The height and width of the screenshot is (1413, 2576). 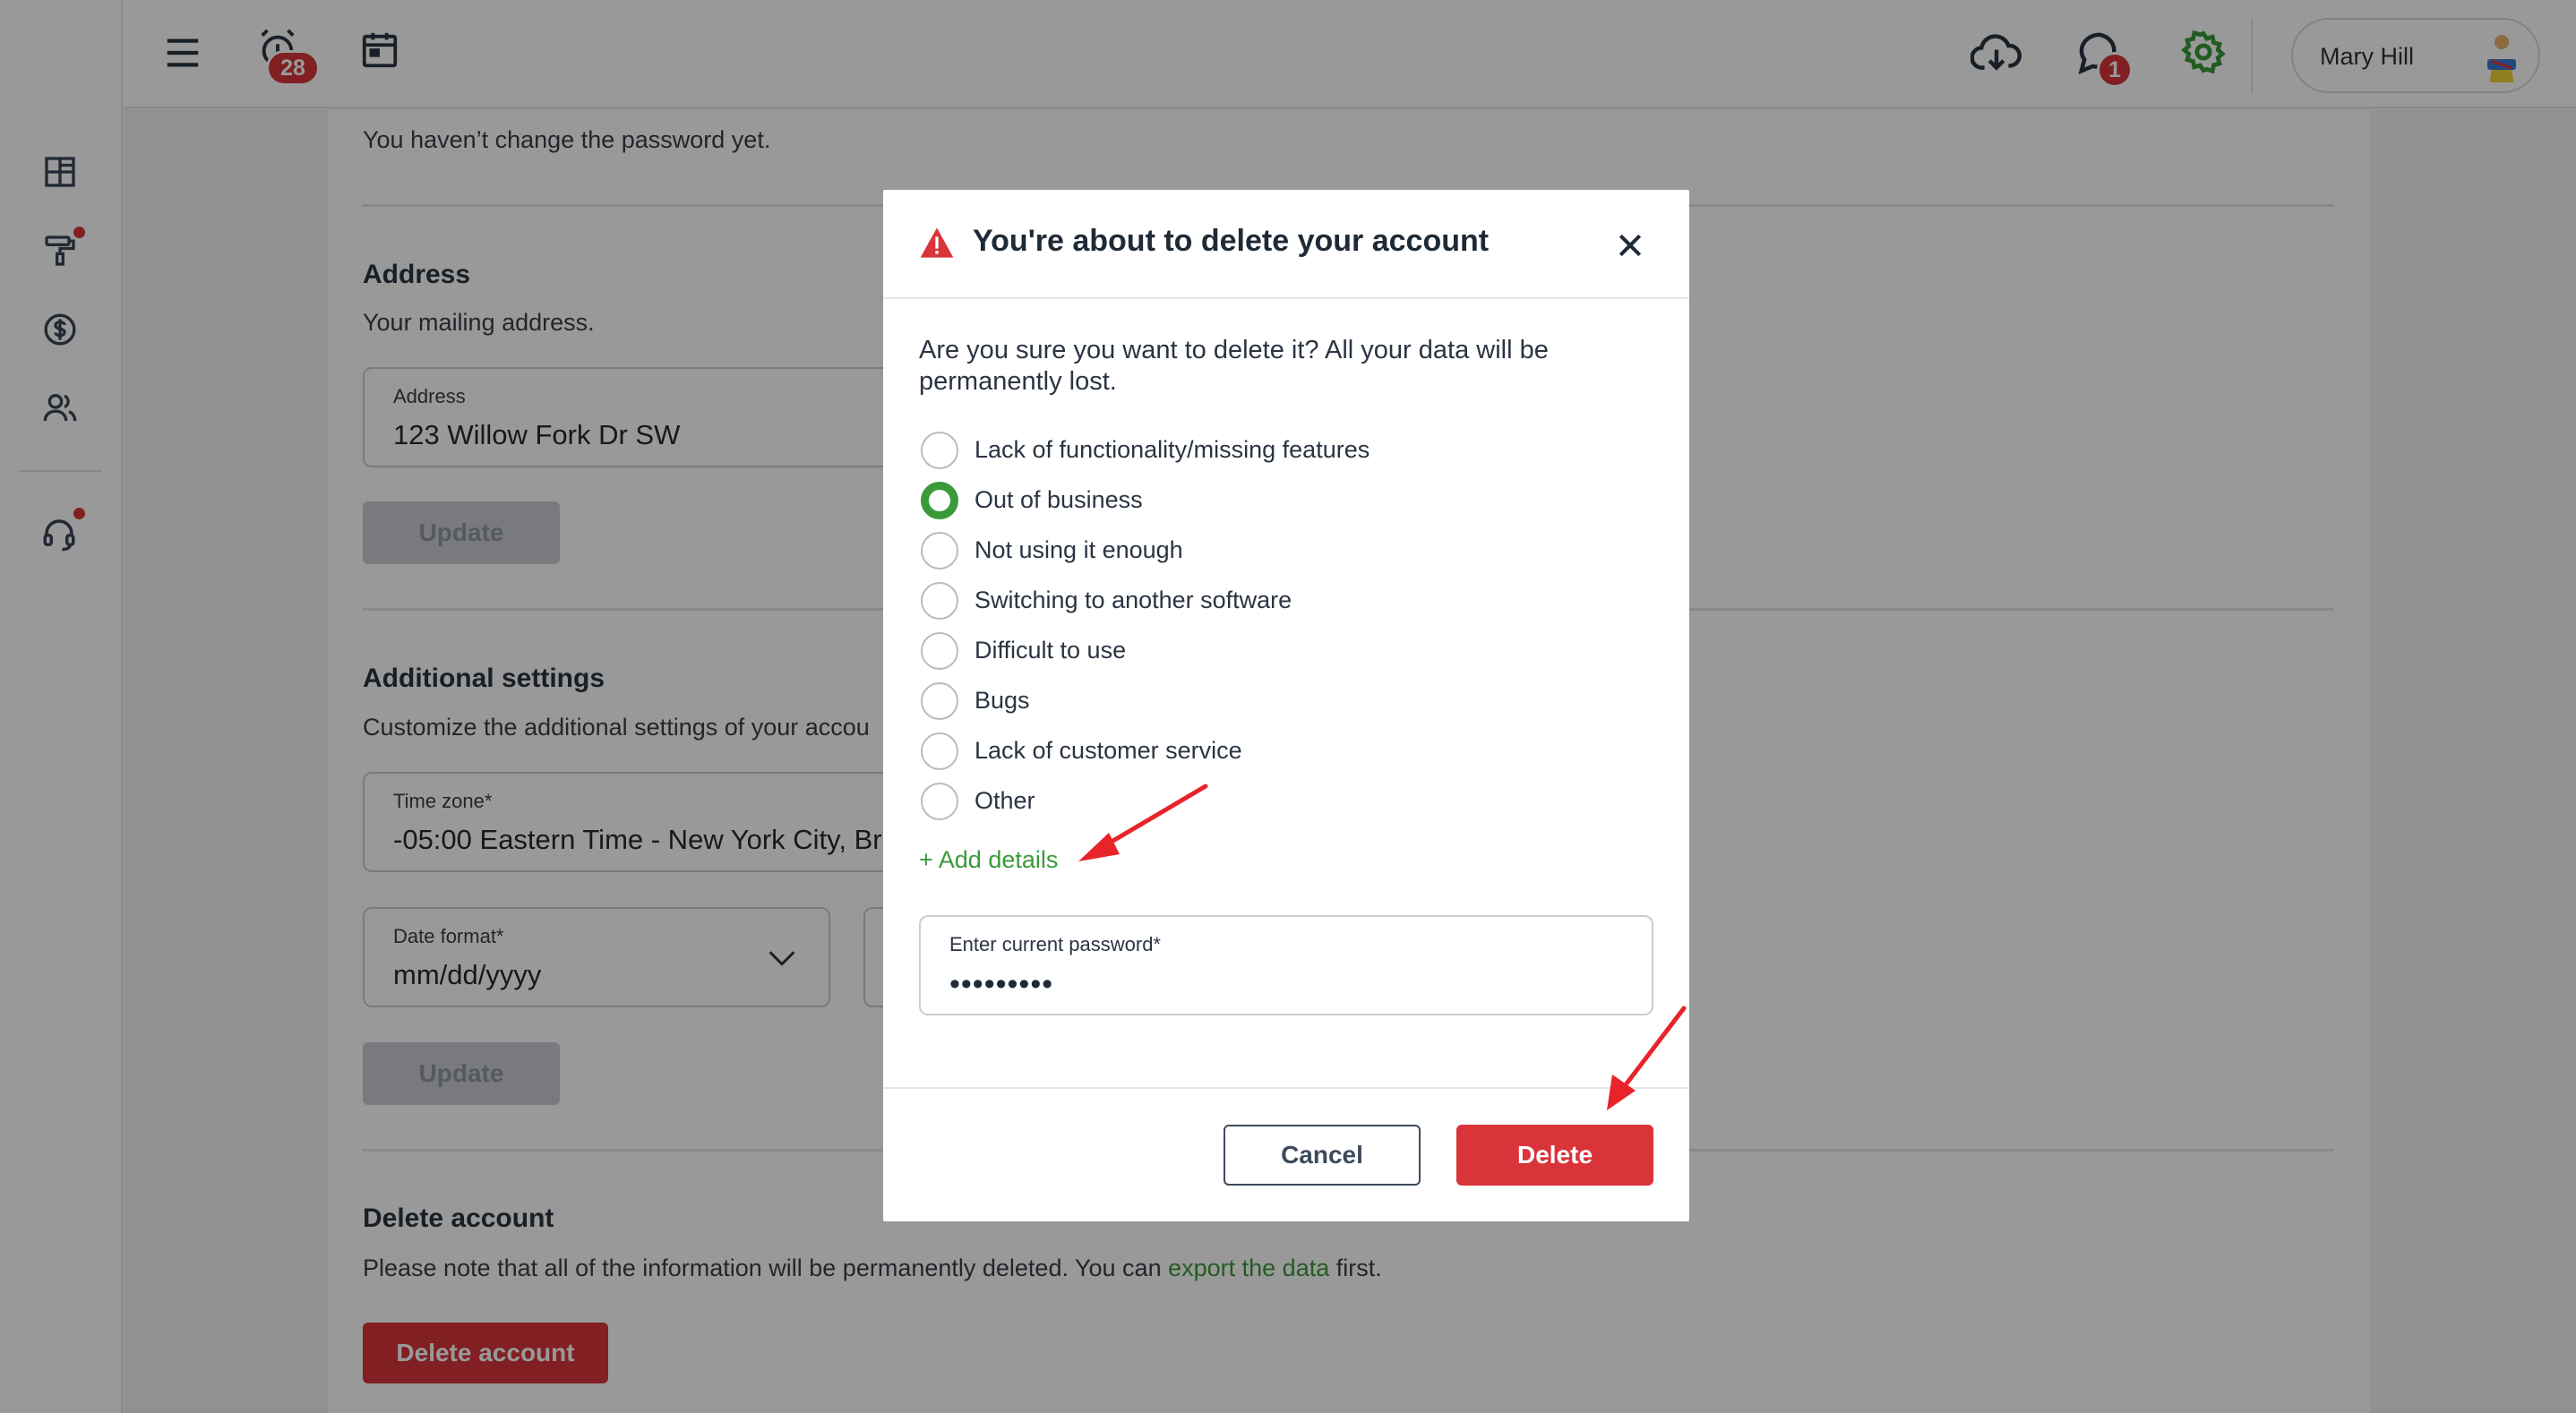 I want to click on reason-label: Bugs, so click(x=1002, y=700).